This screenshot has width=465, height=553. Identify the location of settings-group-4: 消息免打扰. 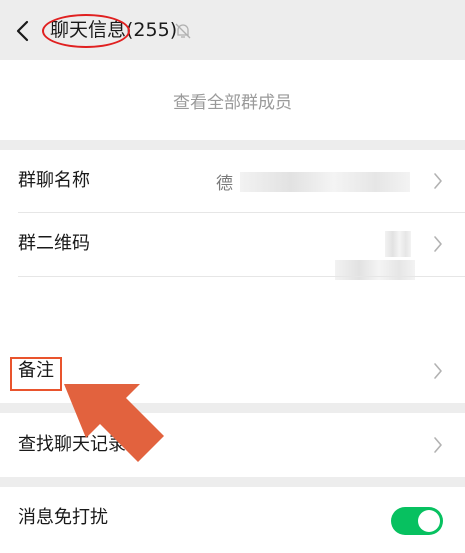
(232, 520).